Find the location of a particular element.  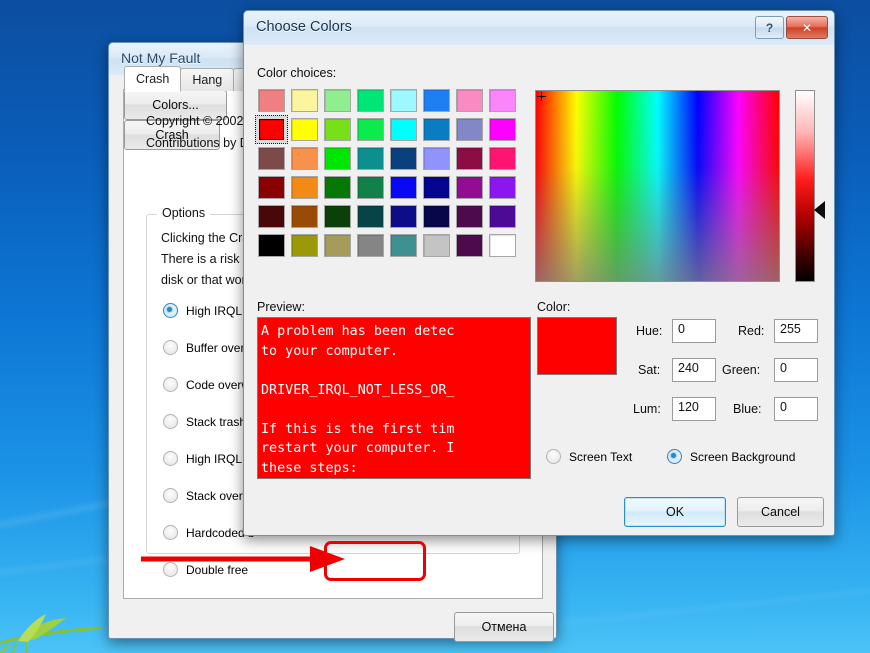

option-code-overwrite: Code overwr is located at coordinates (208, 384).